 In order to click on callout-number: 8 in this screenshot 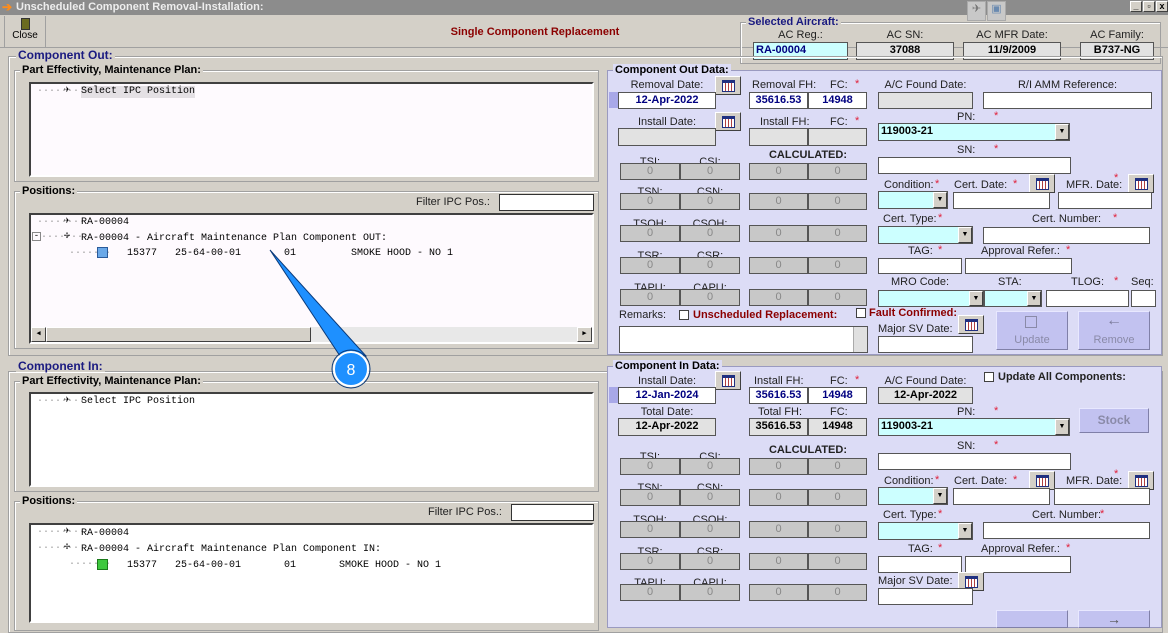, I will do `click(351, 370)`.